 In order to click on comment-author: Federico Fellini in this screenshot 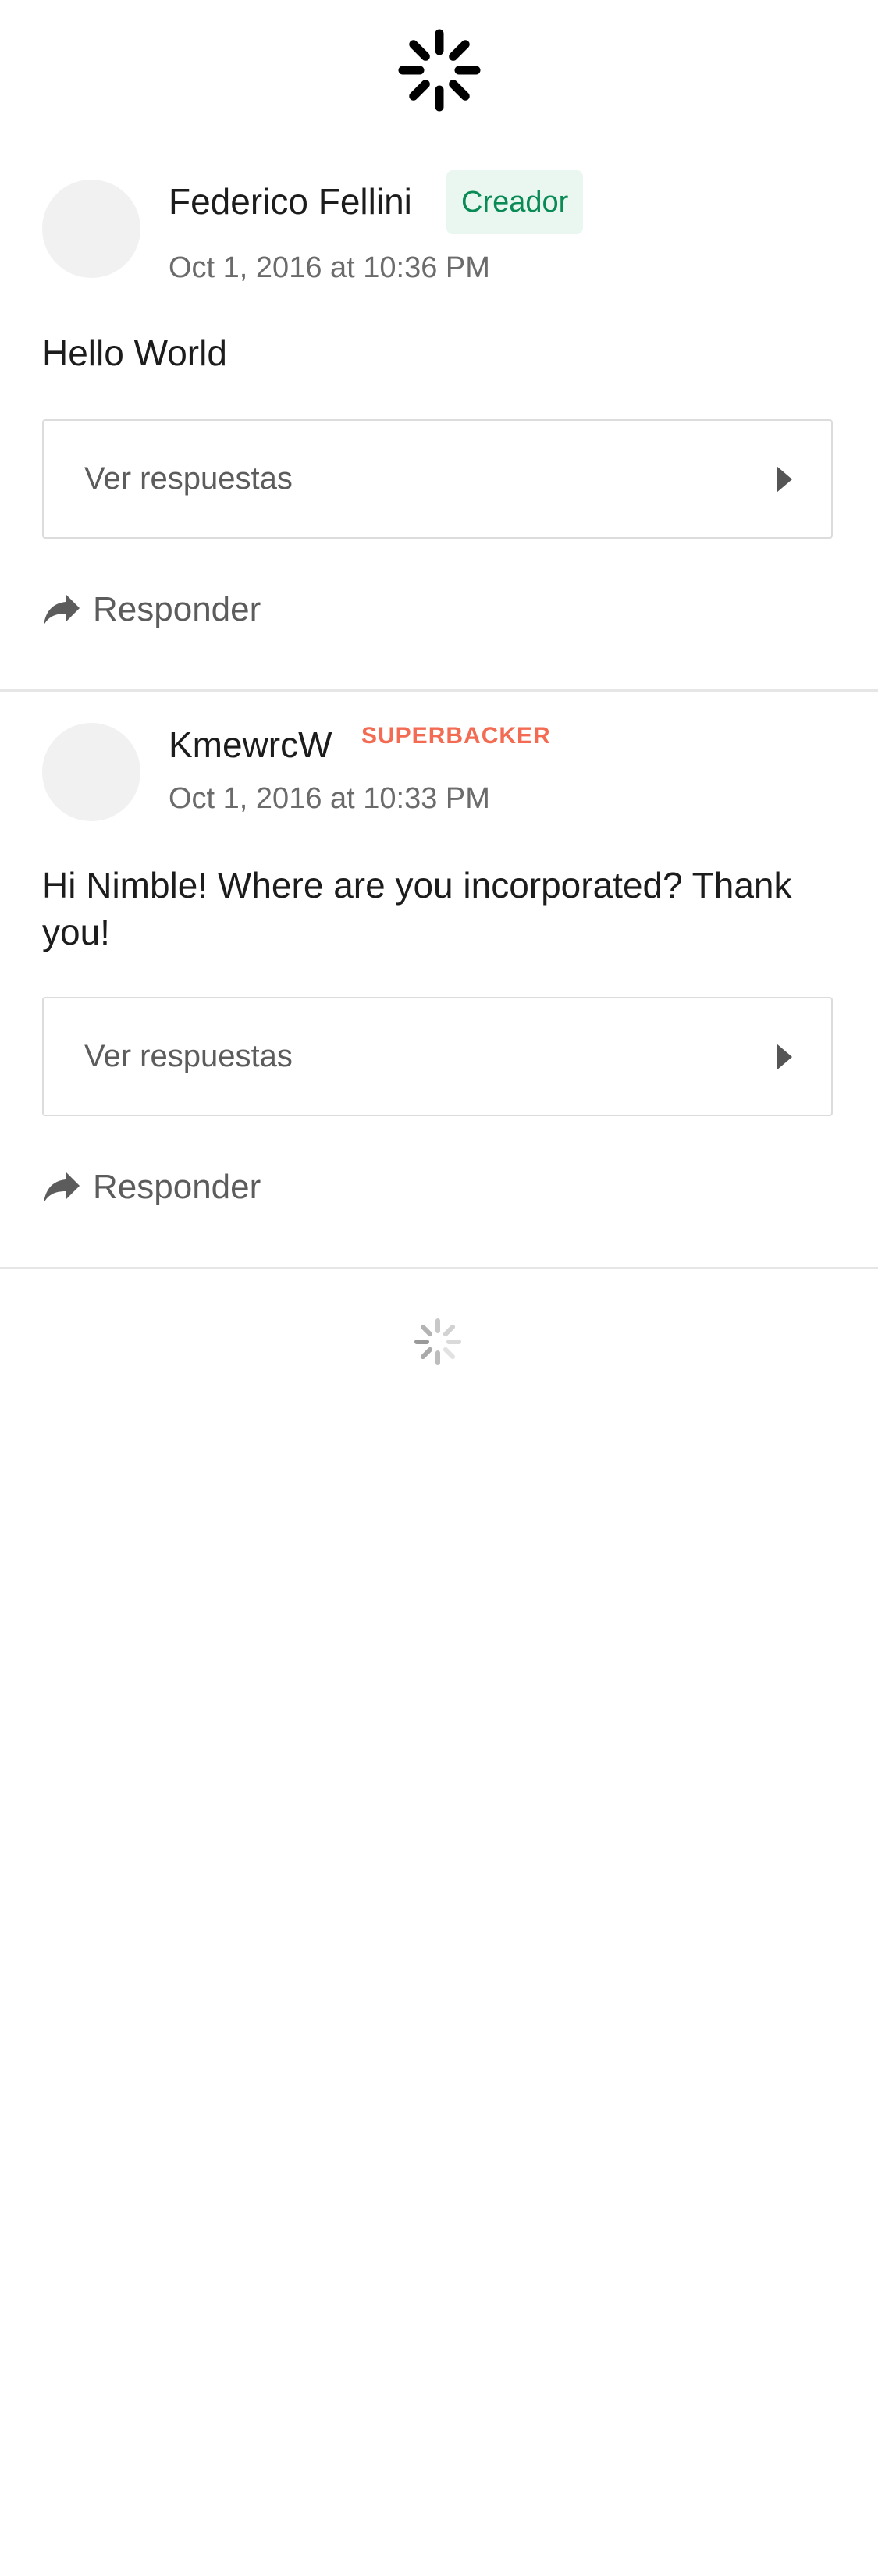, I will do `click(290, 201)`.